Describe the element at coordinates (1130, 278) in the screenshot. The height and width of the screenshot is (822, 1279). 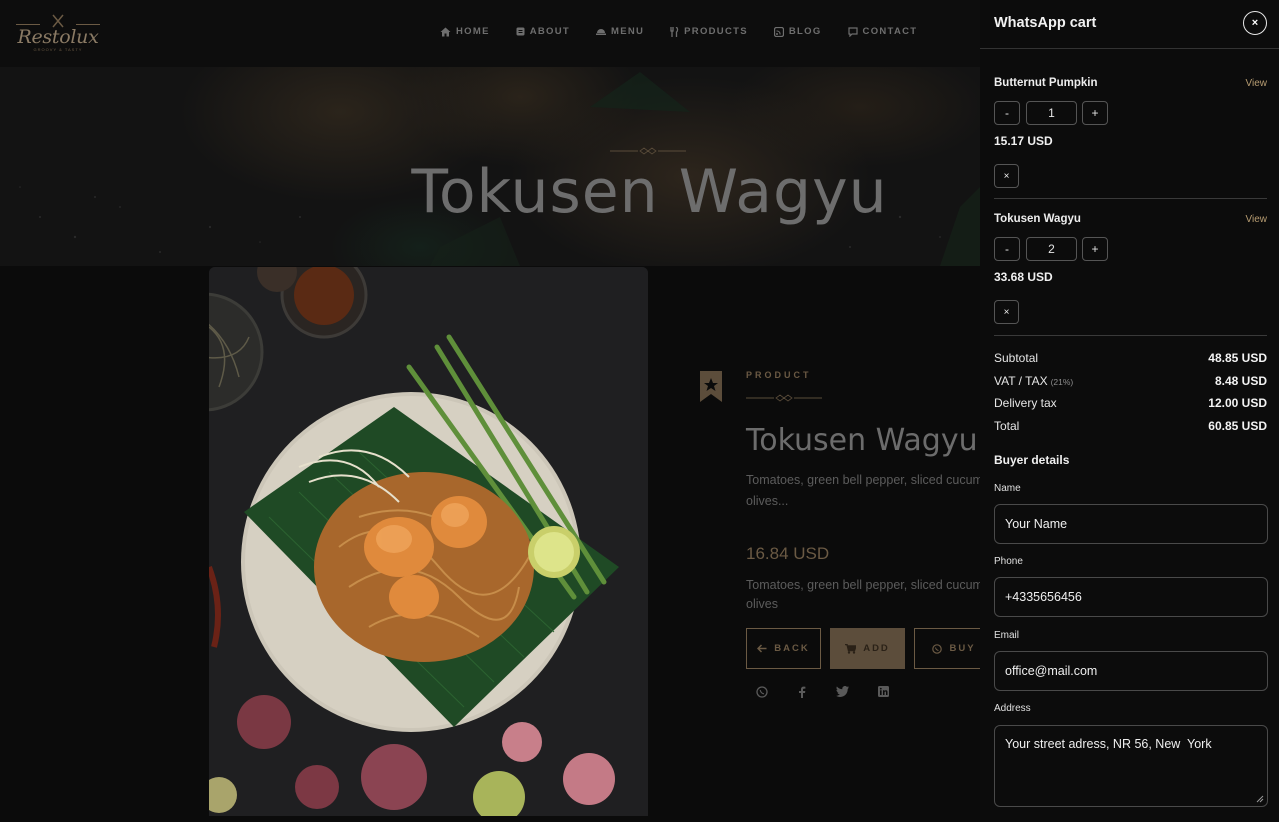
I see `cart-item: Tokusen Wagyu View - + 33.68 USD ×` at that location.